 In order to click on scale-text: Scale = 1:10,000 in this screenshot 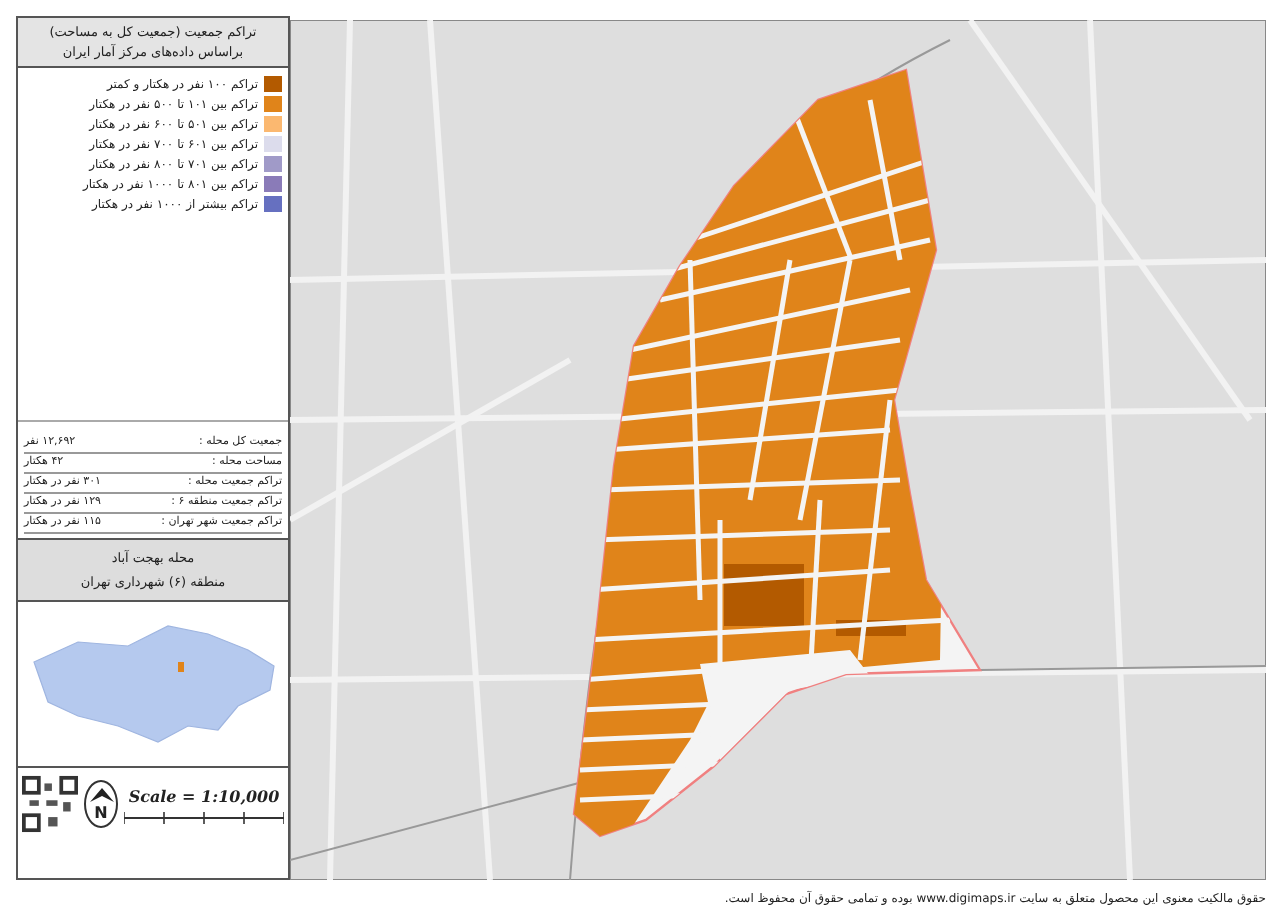, I will do `click(204, 795)`.